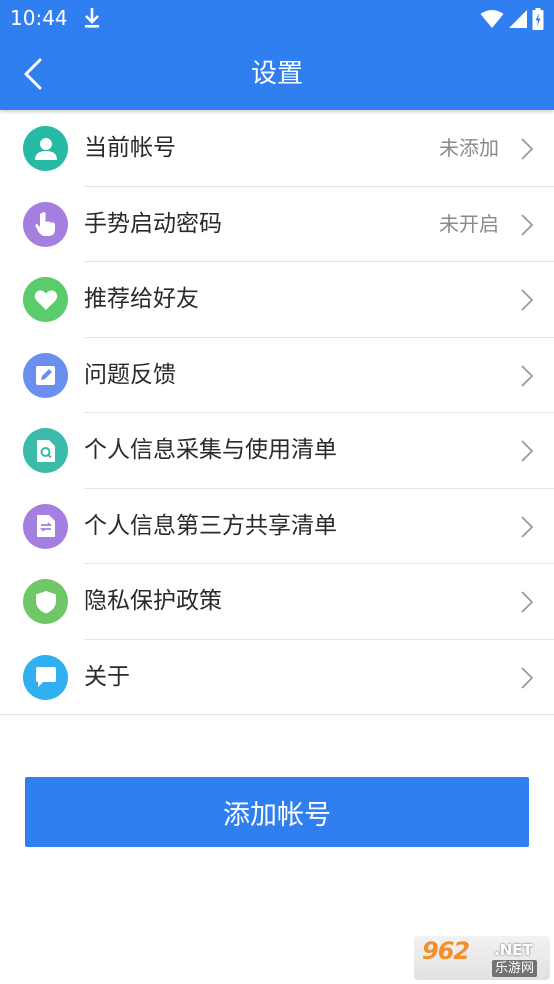 This screenshot has height=984, width=554. What do you see at coordinates (277, 375) in the screenshot?
I see `settings-row-feedback: 问题反馈` at bounding box center [277, 375].